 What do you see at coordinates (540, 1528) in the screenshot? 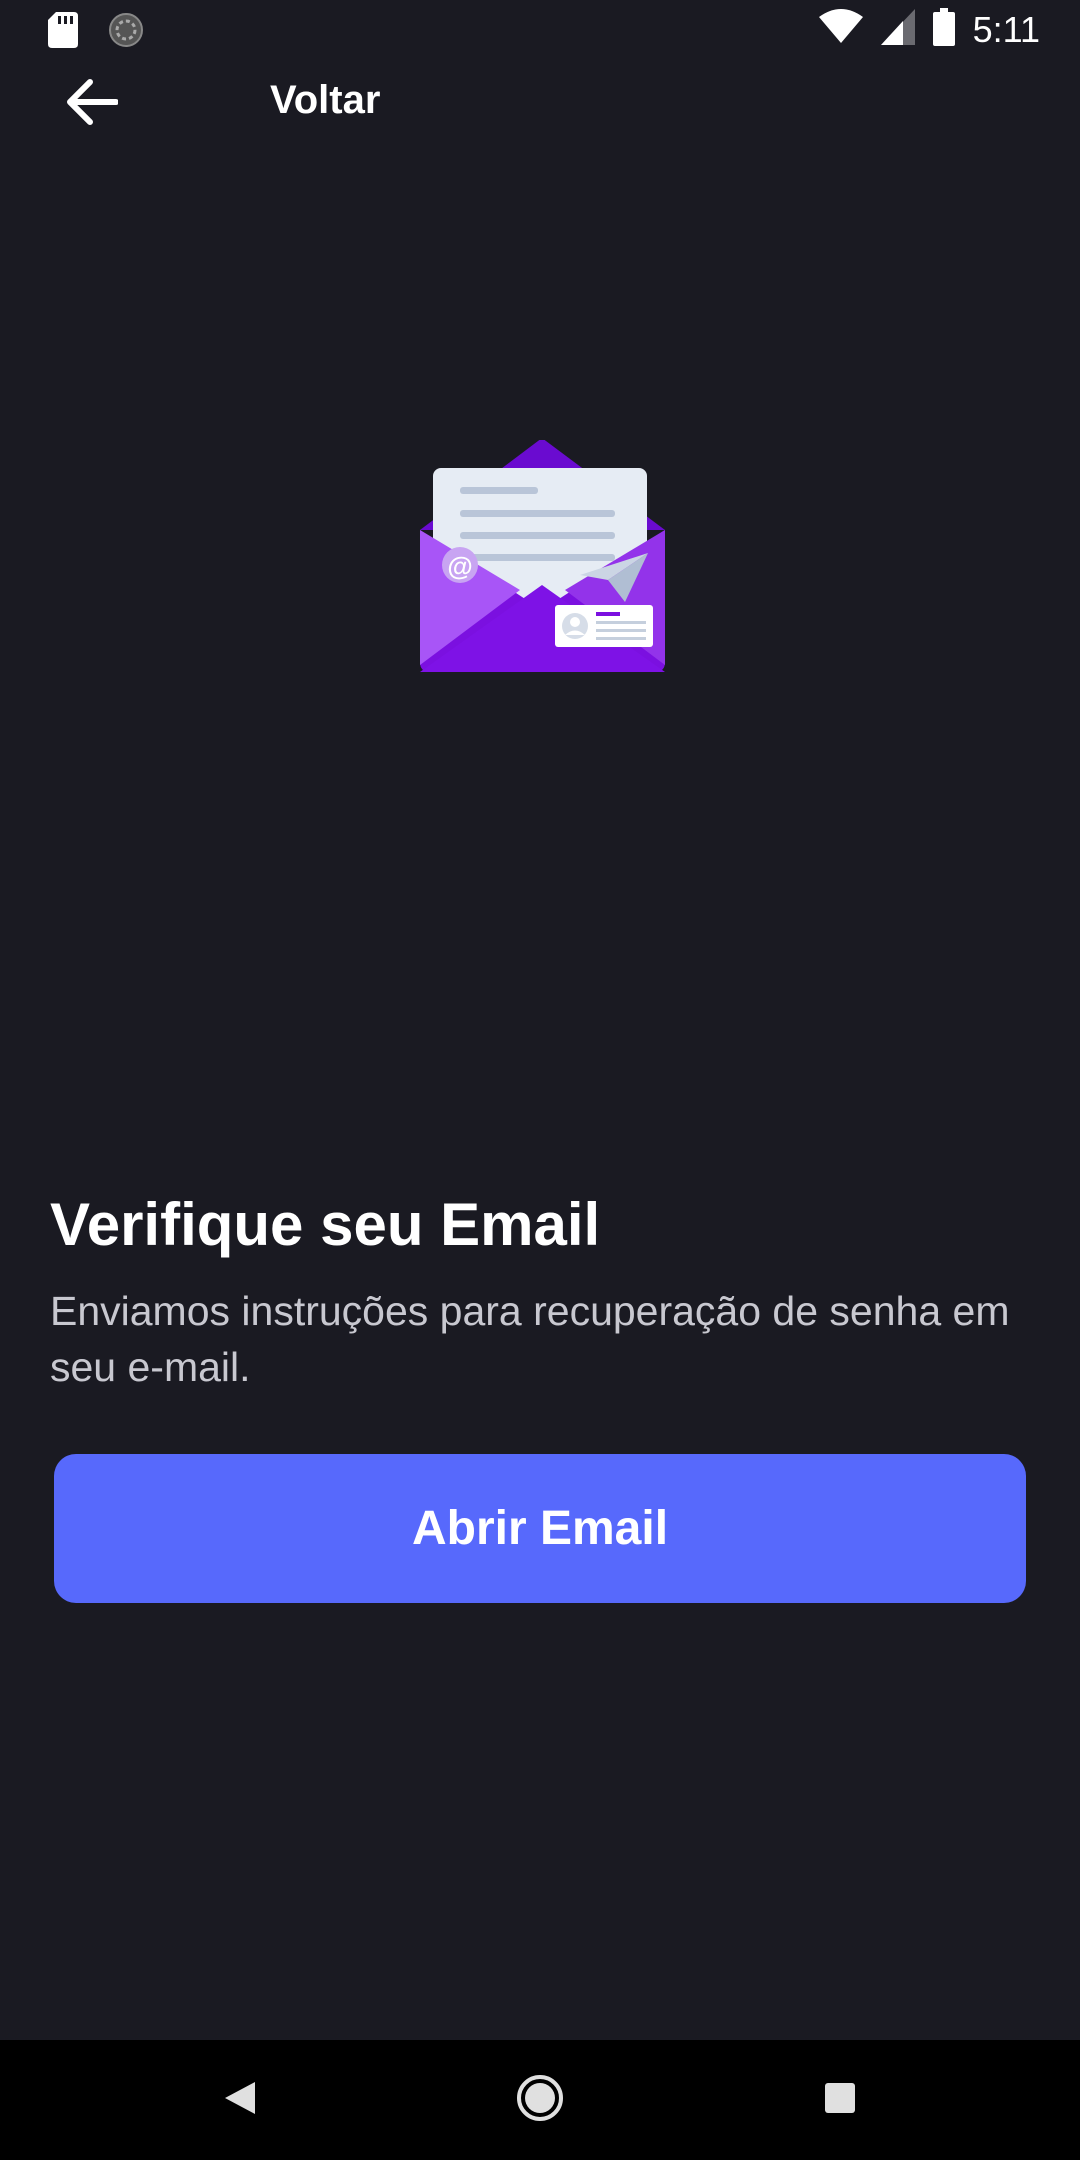
I see `open-email-button: Abrir Email` at bounding box center [540, 1528].